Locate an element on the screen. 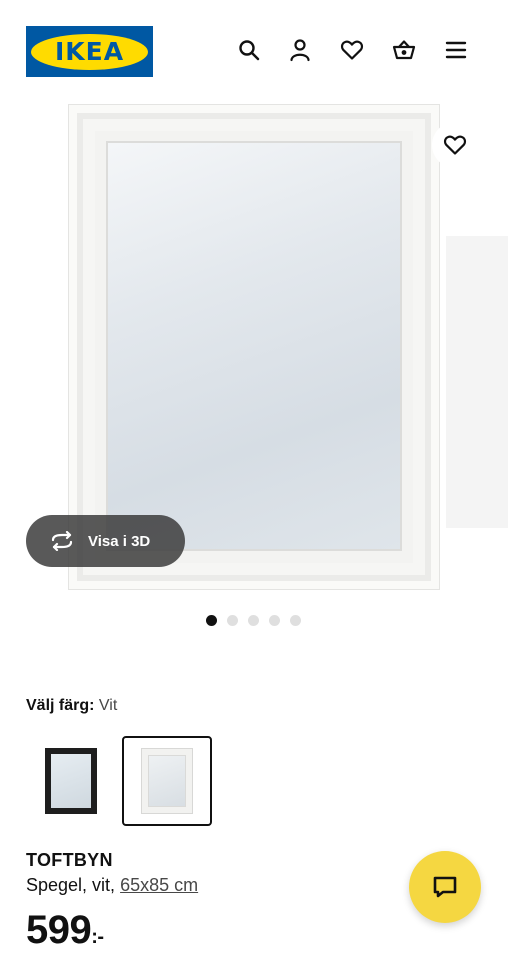 The height and width of the screenshot is (960, 508). color-label: Välj färg: is located at coordinates (60, 705).